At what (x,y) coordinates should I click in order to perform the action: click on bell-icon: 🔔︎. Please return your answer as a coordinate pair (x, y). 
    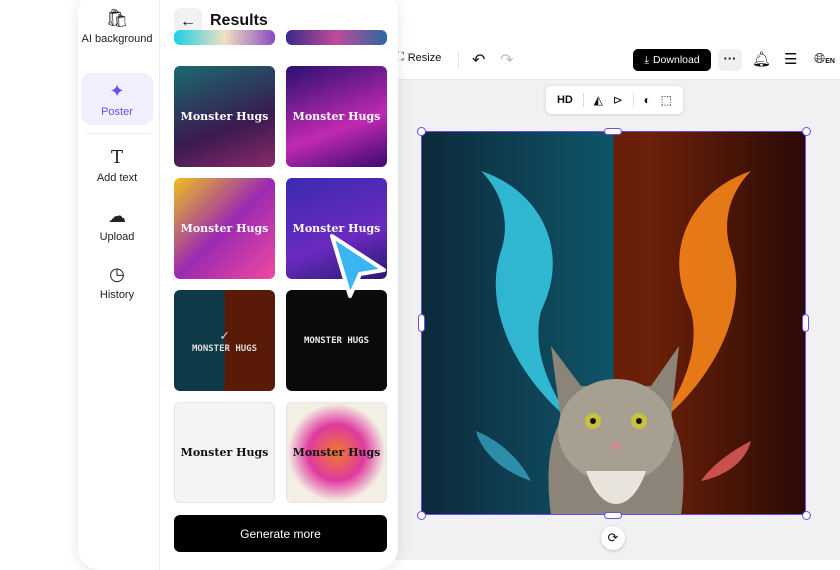
    Looking at the image, I should click on (761, 59).